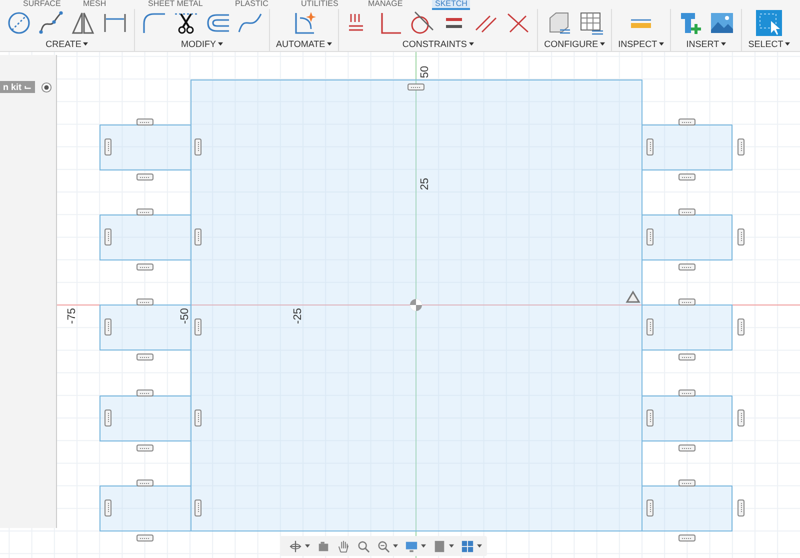 The width and height of the screenshot is (800, 558). I want to click on image-icon, so click(722, 23).